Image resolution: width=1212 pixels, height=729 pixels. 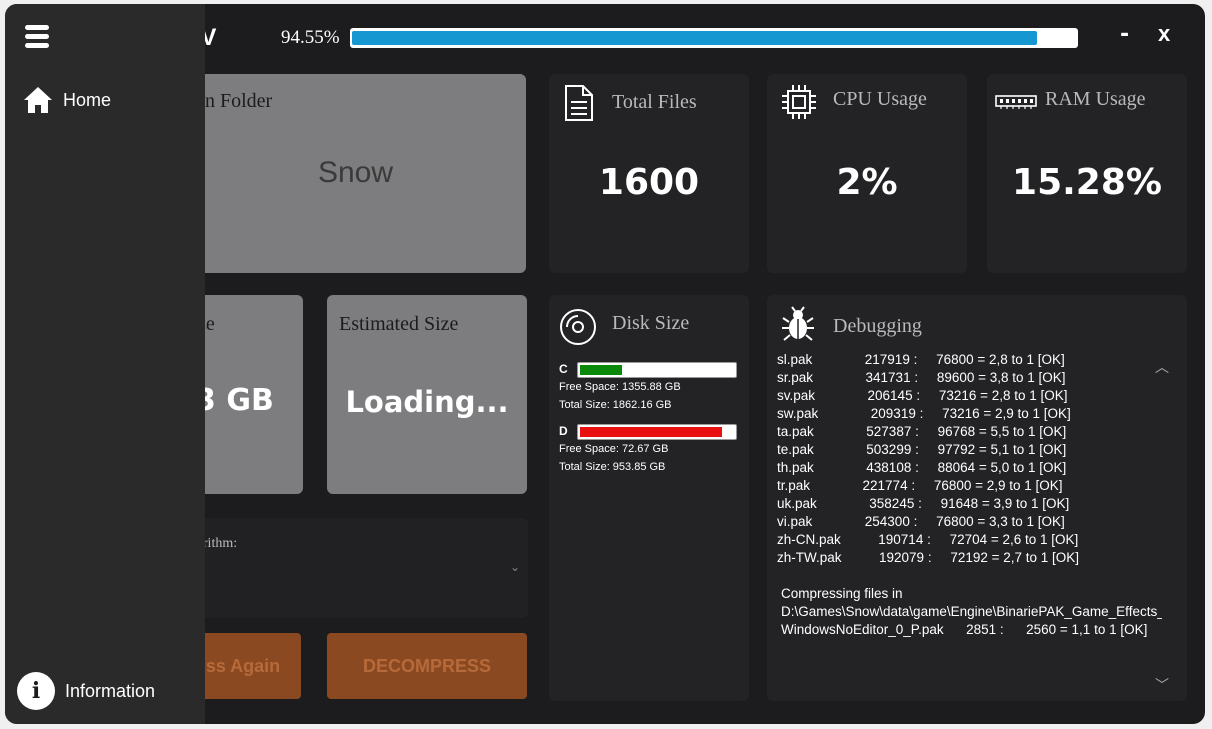 I want to click on drive-c-total: Total Size: 1862.16 GB, so click(x=615, y=405).